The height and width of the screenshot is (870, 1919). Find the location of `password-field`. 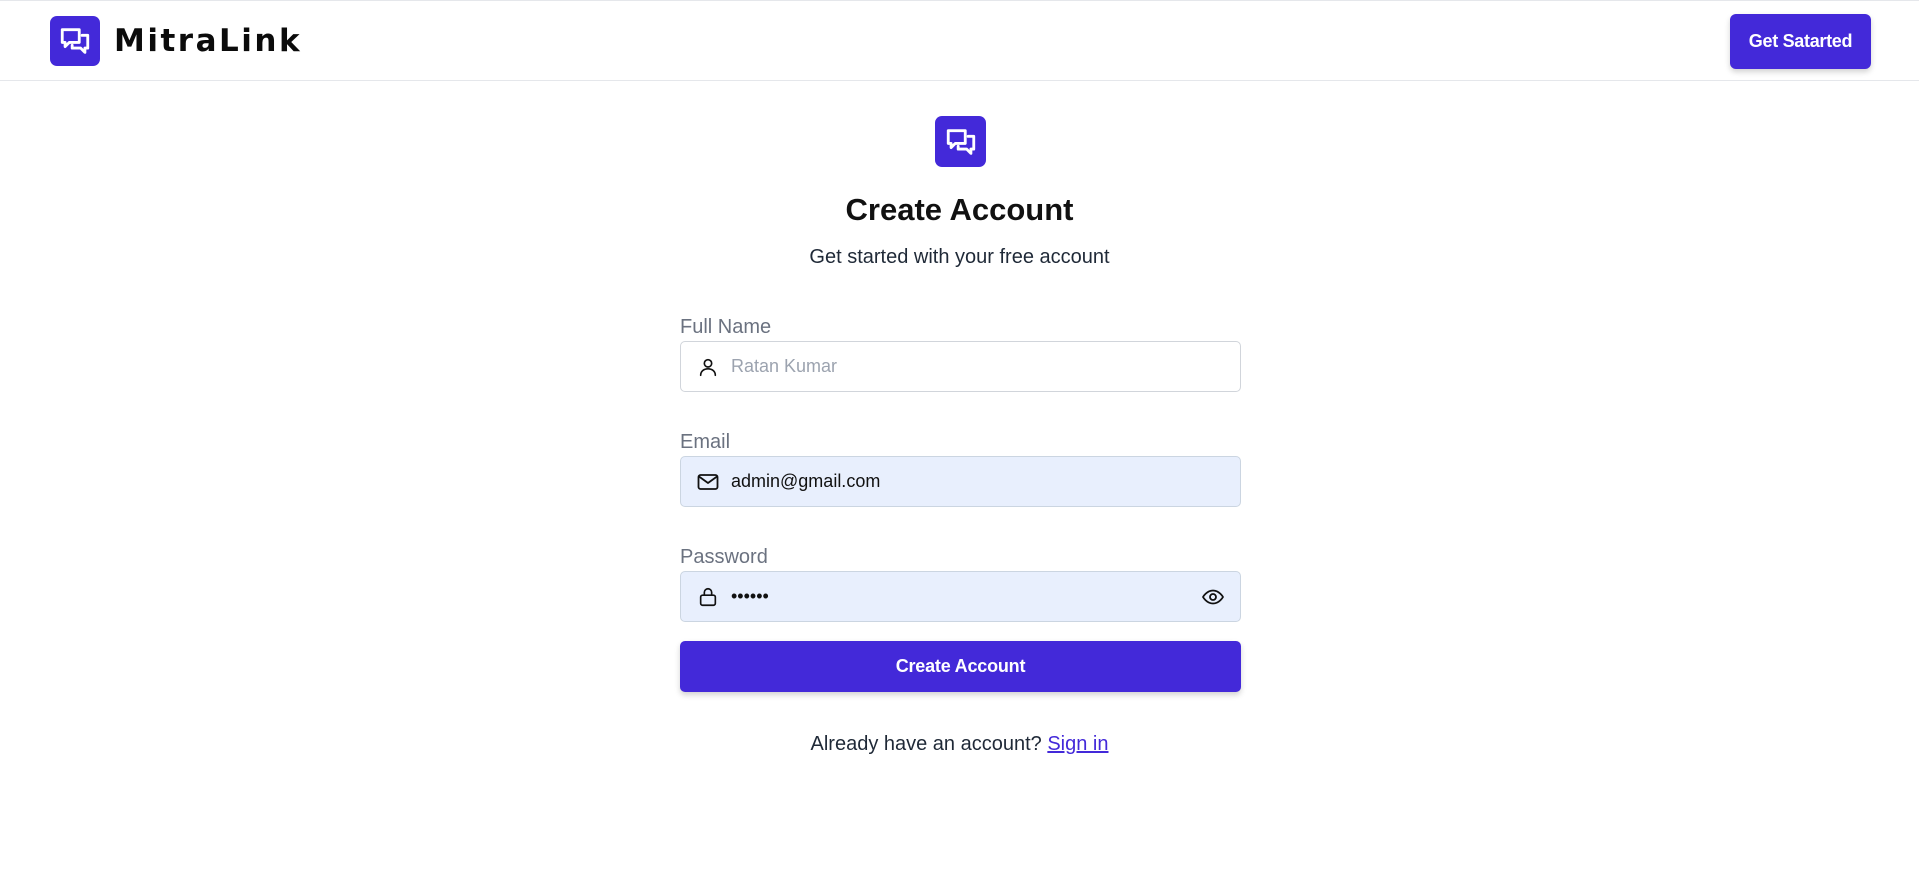

password-field is located at coordinates (960, 596).